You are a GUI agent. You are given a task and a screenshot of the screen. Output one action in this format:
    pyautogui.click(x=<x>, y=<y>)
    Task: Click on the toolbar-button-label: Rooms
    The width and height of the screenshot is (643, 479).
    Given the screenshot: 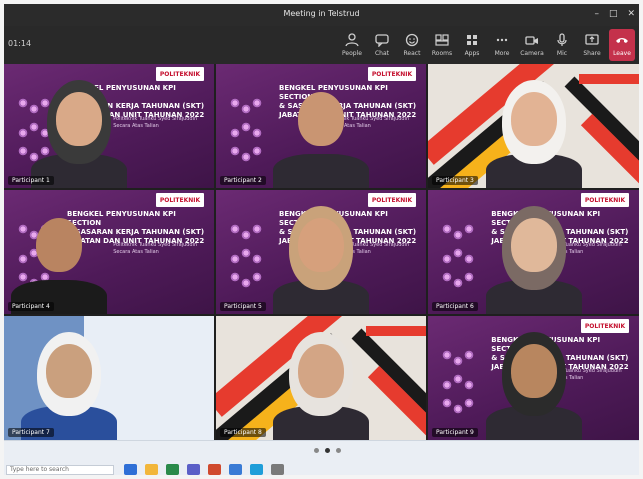 What is the action you would take?
    pyautogui.click(x=442, y=53)
    